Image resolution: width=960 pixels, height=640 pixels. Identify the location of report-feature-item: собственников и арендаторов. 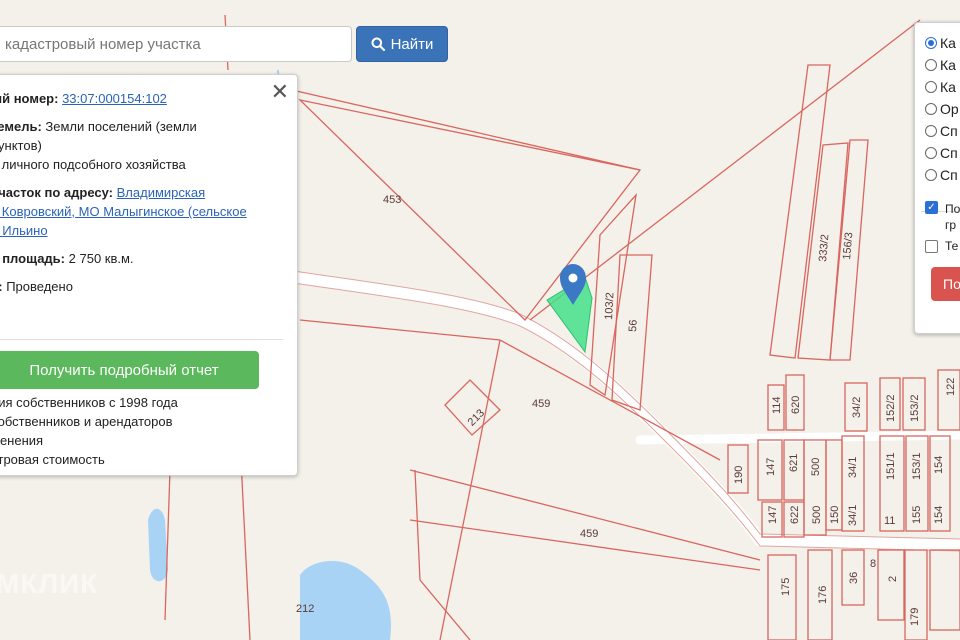
(86, 421).